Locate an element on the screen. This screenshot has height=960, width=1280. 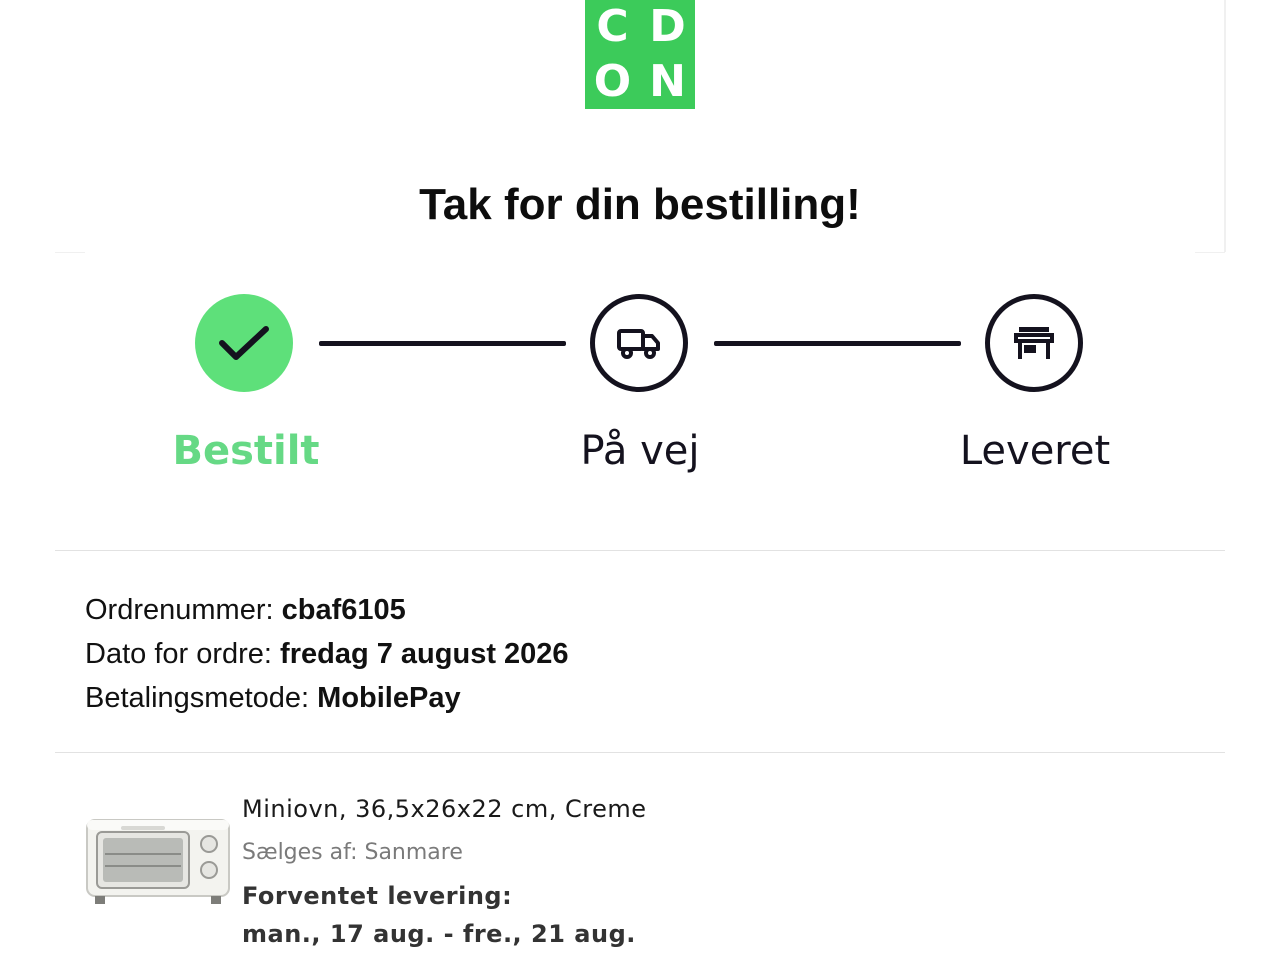
order-date-label: Dato for ordre: is located at coordinates (178, 654).